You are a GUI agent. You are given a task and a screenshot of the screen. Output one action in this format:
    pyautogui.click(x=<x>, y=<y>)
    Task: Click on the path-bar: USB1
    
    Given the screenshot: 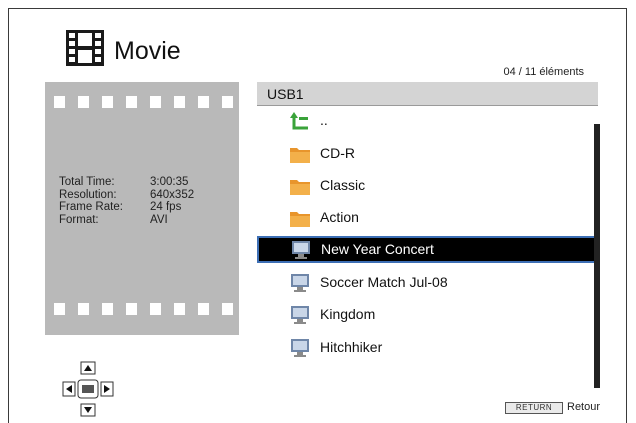 What is the action you would take?
    pyautogui.click(x=427, y=94)
    